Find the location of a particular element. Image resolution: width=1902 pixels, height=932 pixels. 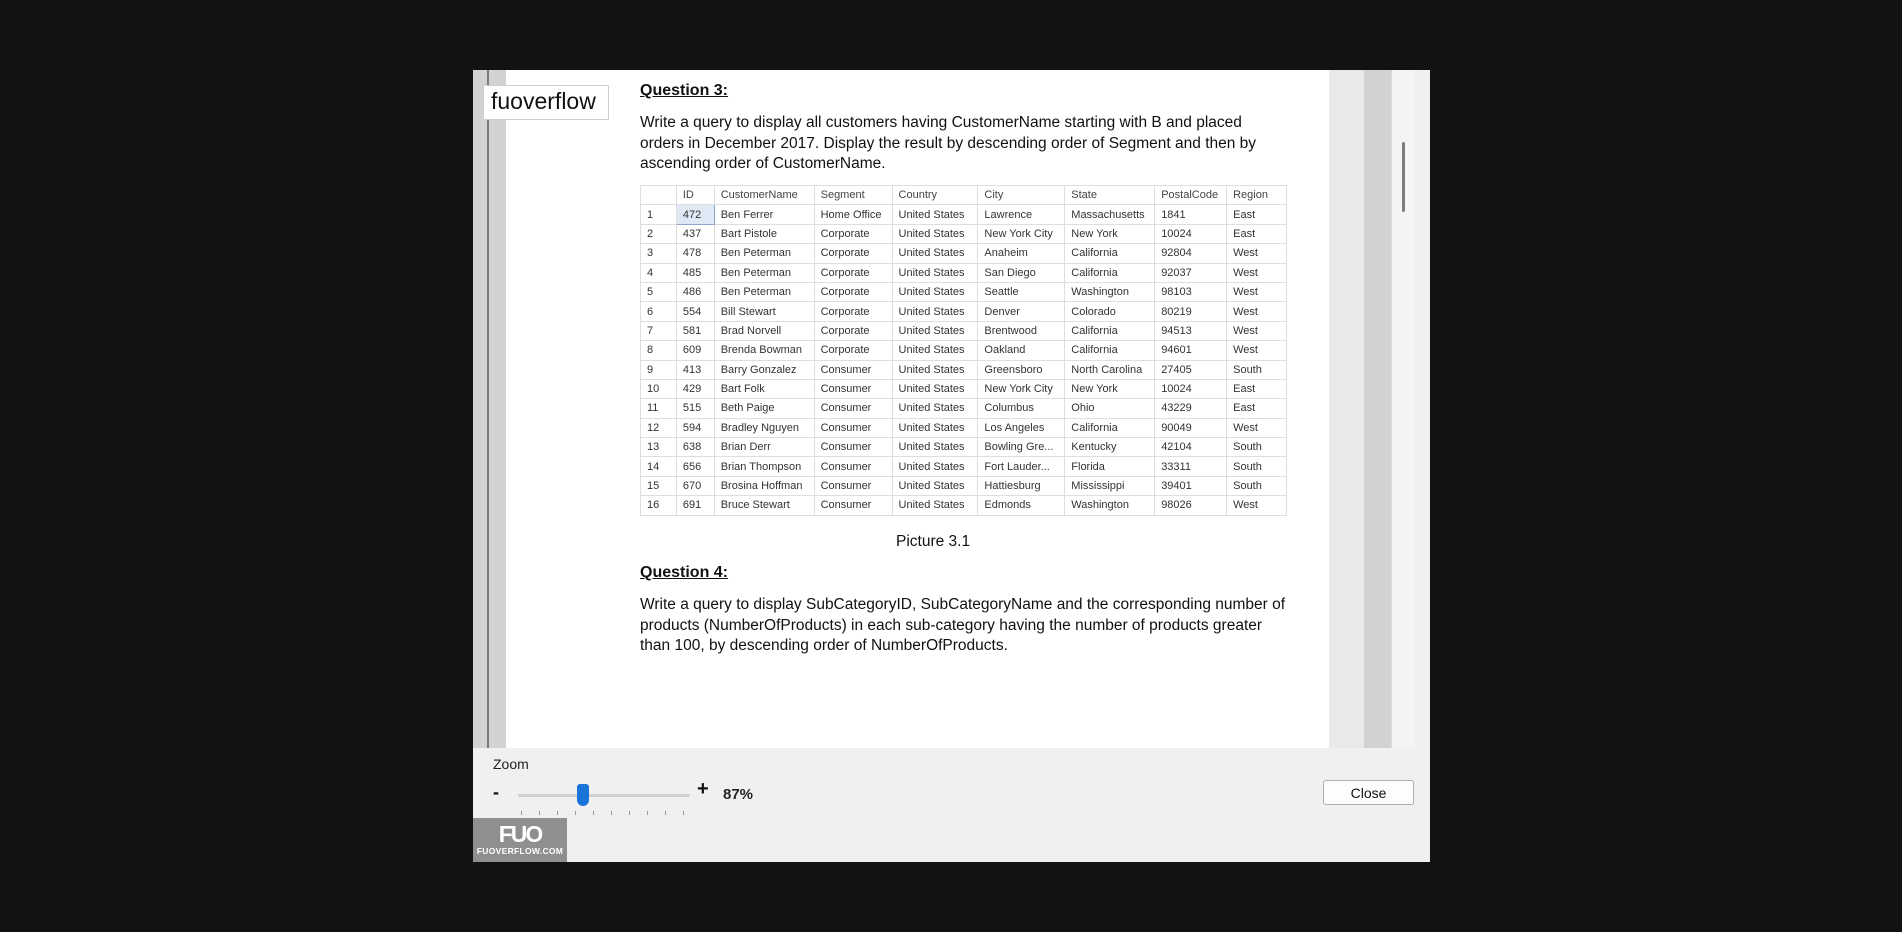

zoom-in-button: + is located at coordinates (703, 789).